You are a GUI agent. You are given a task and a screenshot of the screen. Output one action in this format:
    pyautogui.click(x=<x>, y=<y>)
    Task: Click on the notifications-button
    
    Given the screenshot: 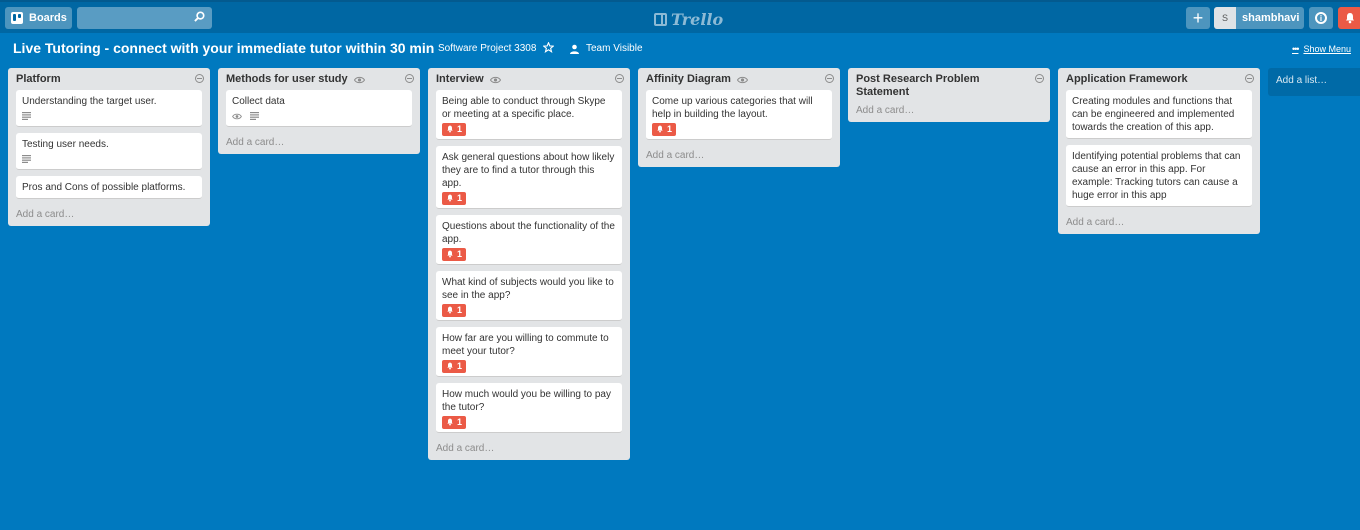 What is the action you would take?
    pyautogui.click(x=1349, y=18)
    